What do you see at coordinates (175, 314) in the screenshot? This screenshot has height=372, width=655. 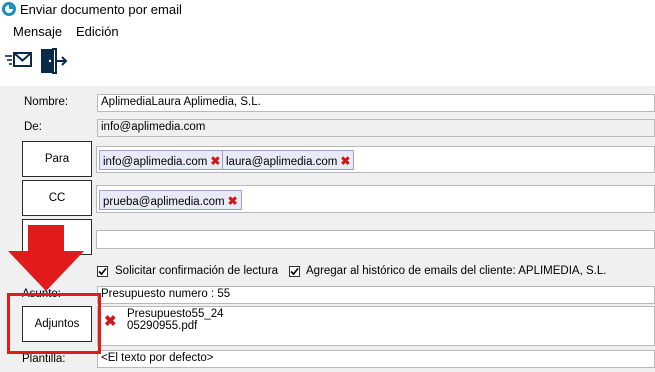 I see `attachment-name-line1: Presupuesto55_24` at bounding box center [175, 314].